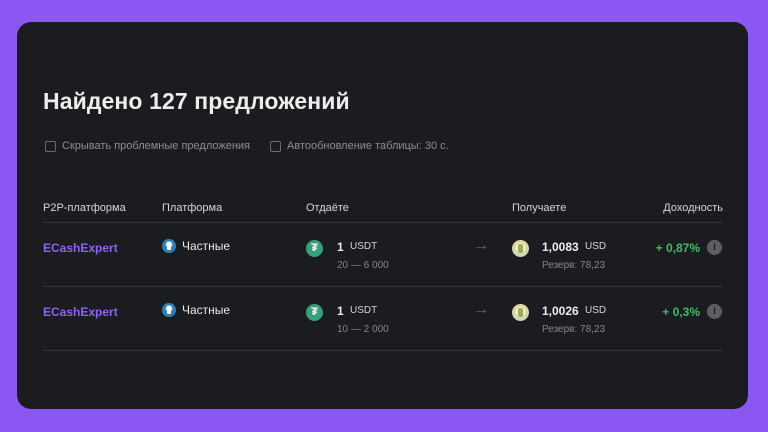 This screenshot has width=768, height=432. Describe the element at coordinates (560, 247) in the screenshot. I see `receive-amount: 1,0083` at that location.